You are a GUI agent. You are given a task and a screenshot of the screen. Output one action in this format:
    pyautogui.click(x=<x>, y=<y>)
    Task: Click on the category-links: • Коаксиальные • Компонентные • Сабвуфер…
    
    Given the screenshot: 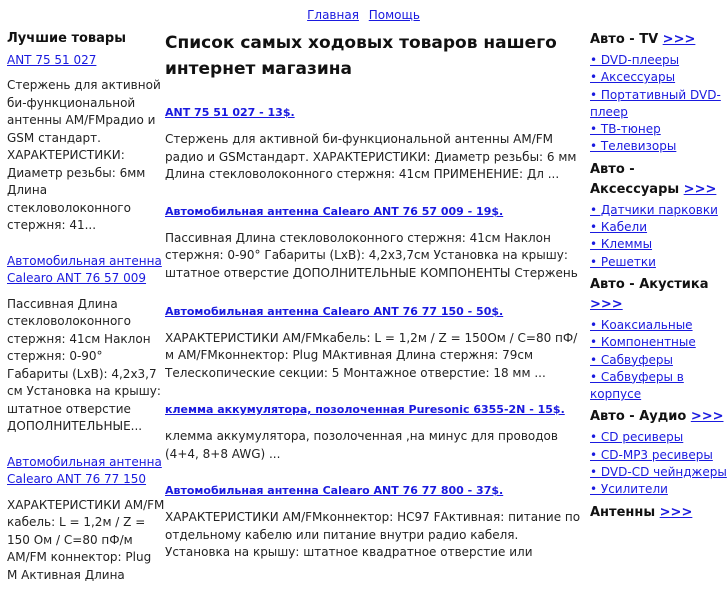 What is the action you would take?
    pyautogui.click(x=658, y=360)
    